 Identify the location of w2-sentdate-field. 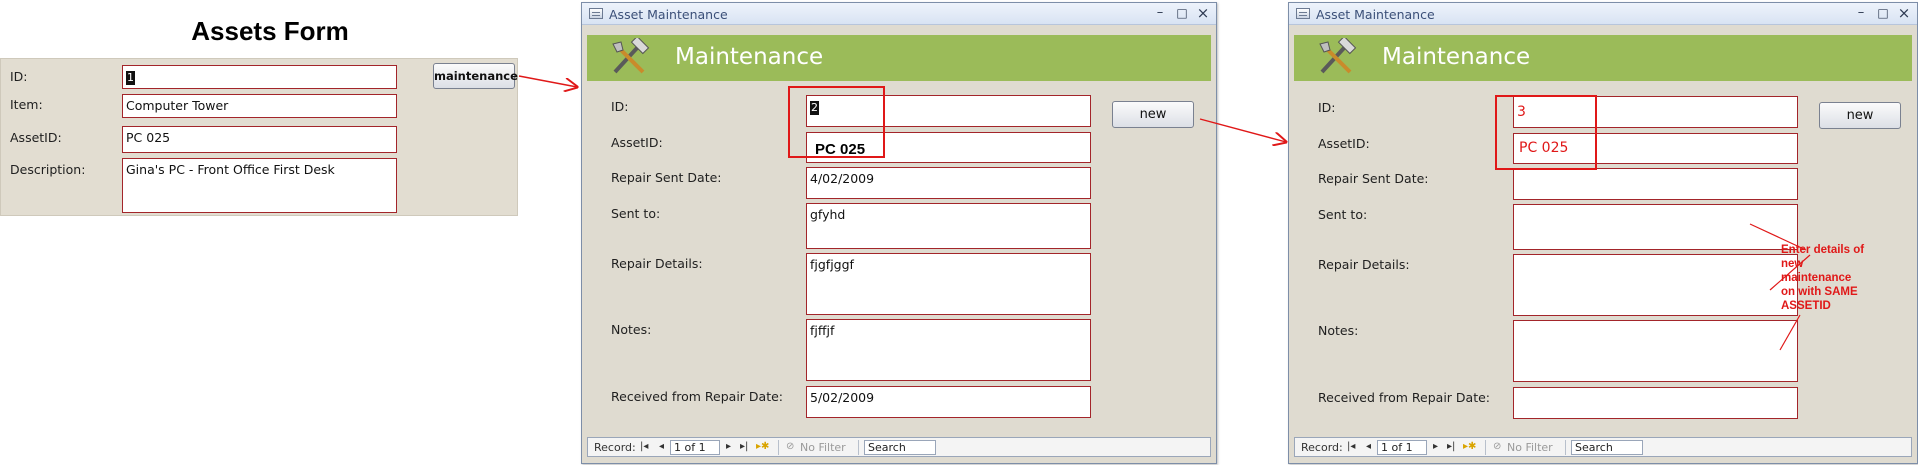
(1655, 184).